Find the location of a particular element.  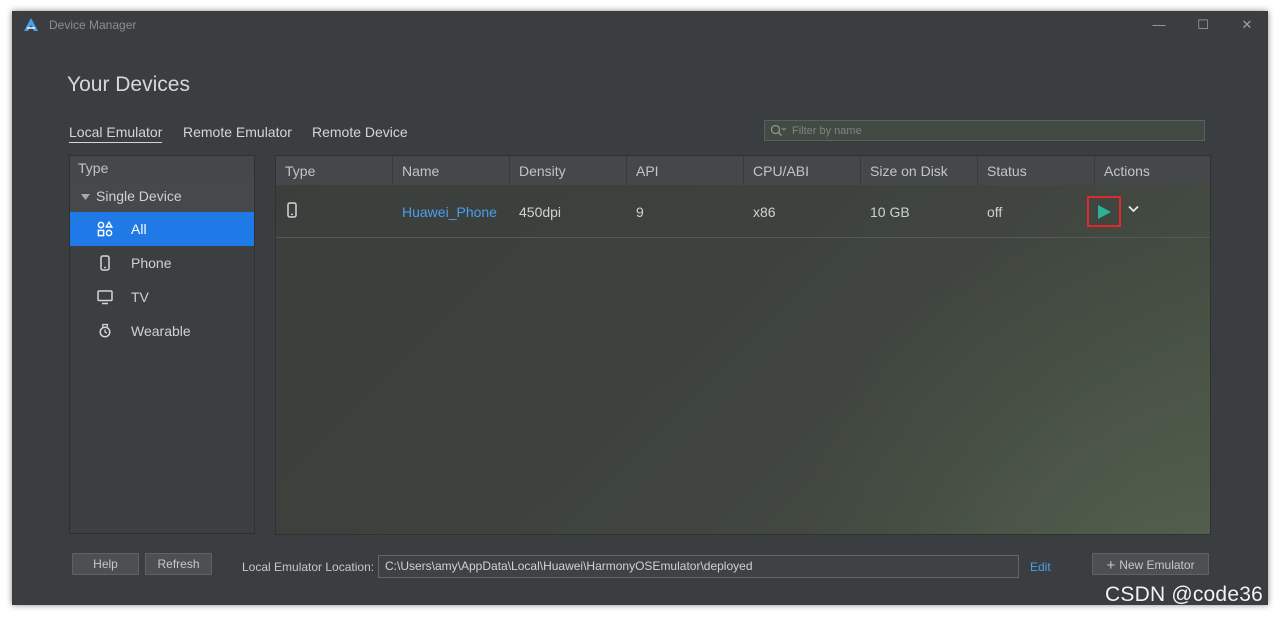

emulator-location-label: Local Emulator Location: is located at coordinates (308, 567).